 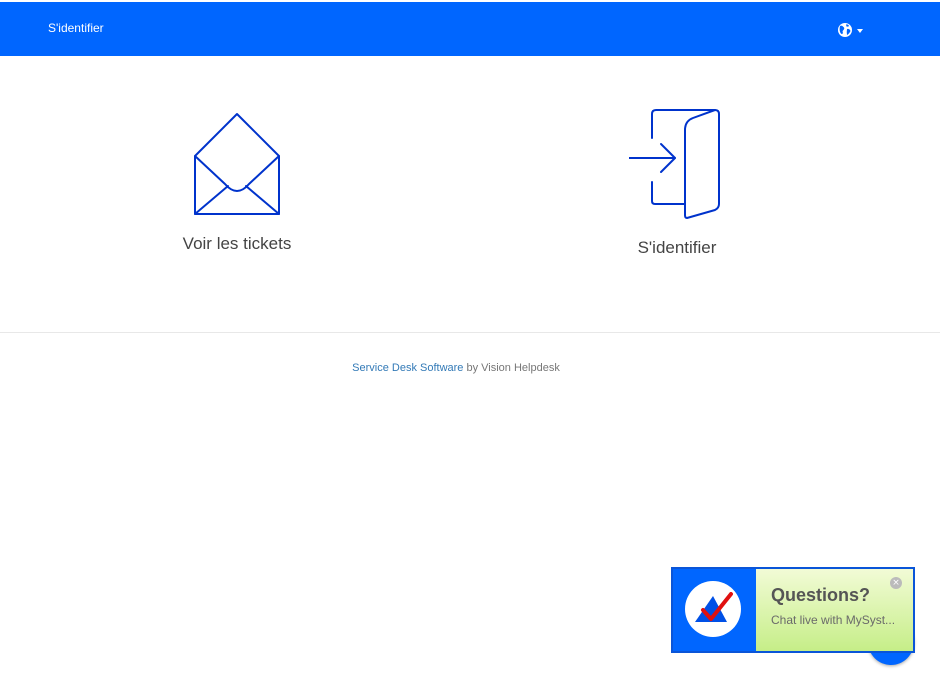 I want to click on view-tickets-tile: Voir les tickets, so click(x=237, y=188).